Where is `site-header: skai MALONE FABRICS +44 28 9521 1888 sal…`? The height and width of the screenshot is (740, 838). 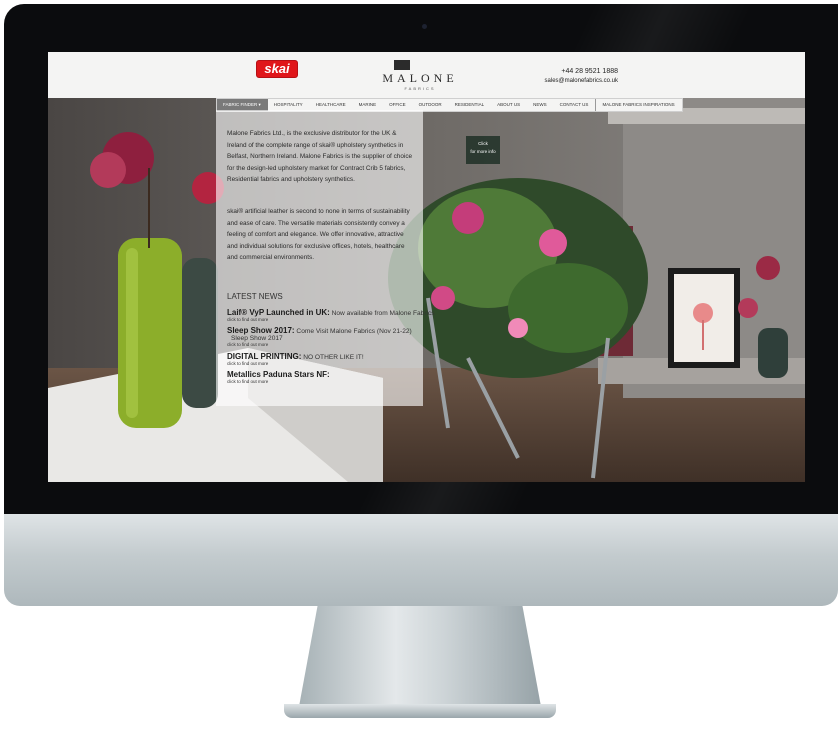
site-header: skai MALONE FABRICS +44 28 9521 1888 sal… is located at coordinates (426, 75).